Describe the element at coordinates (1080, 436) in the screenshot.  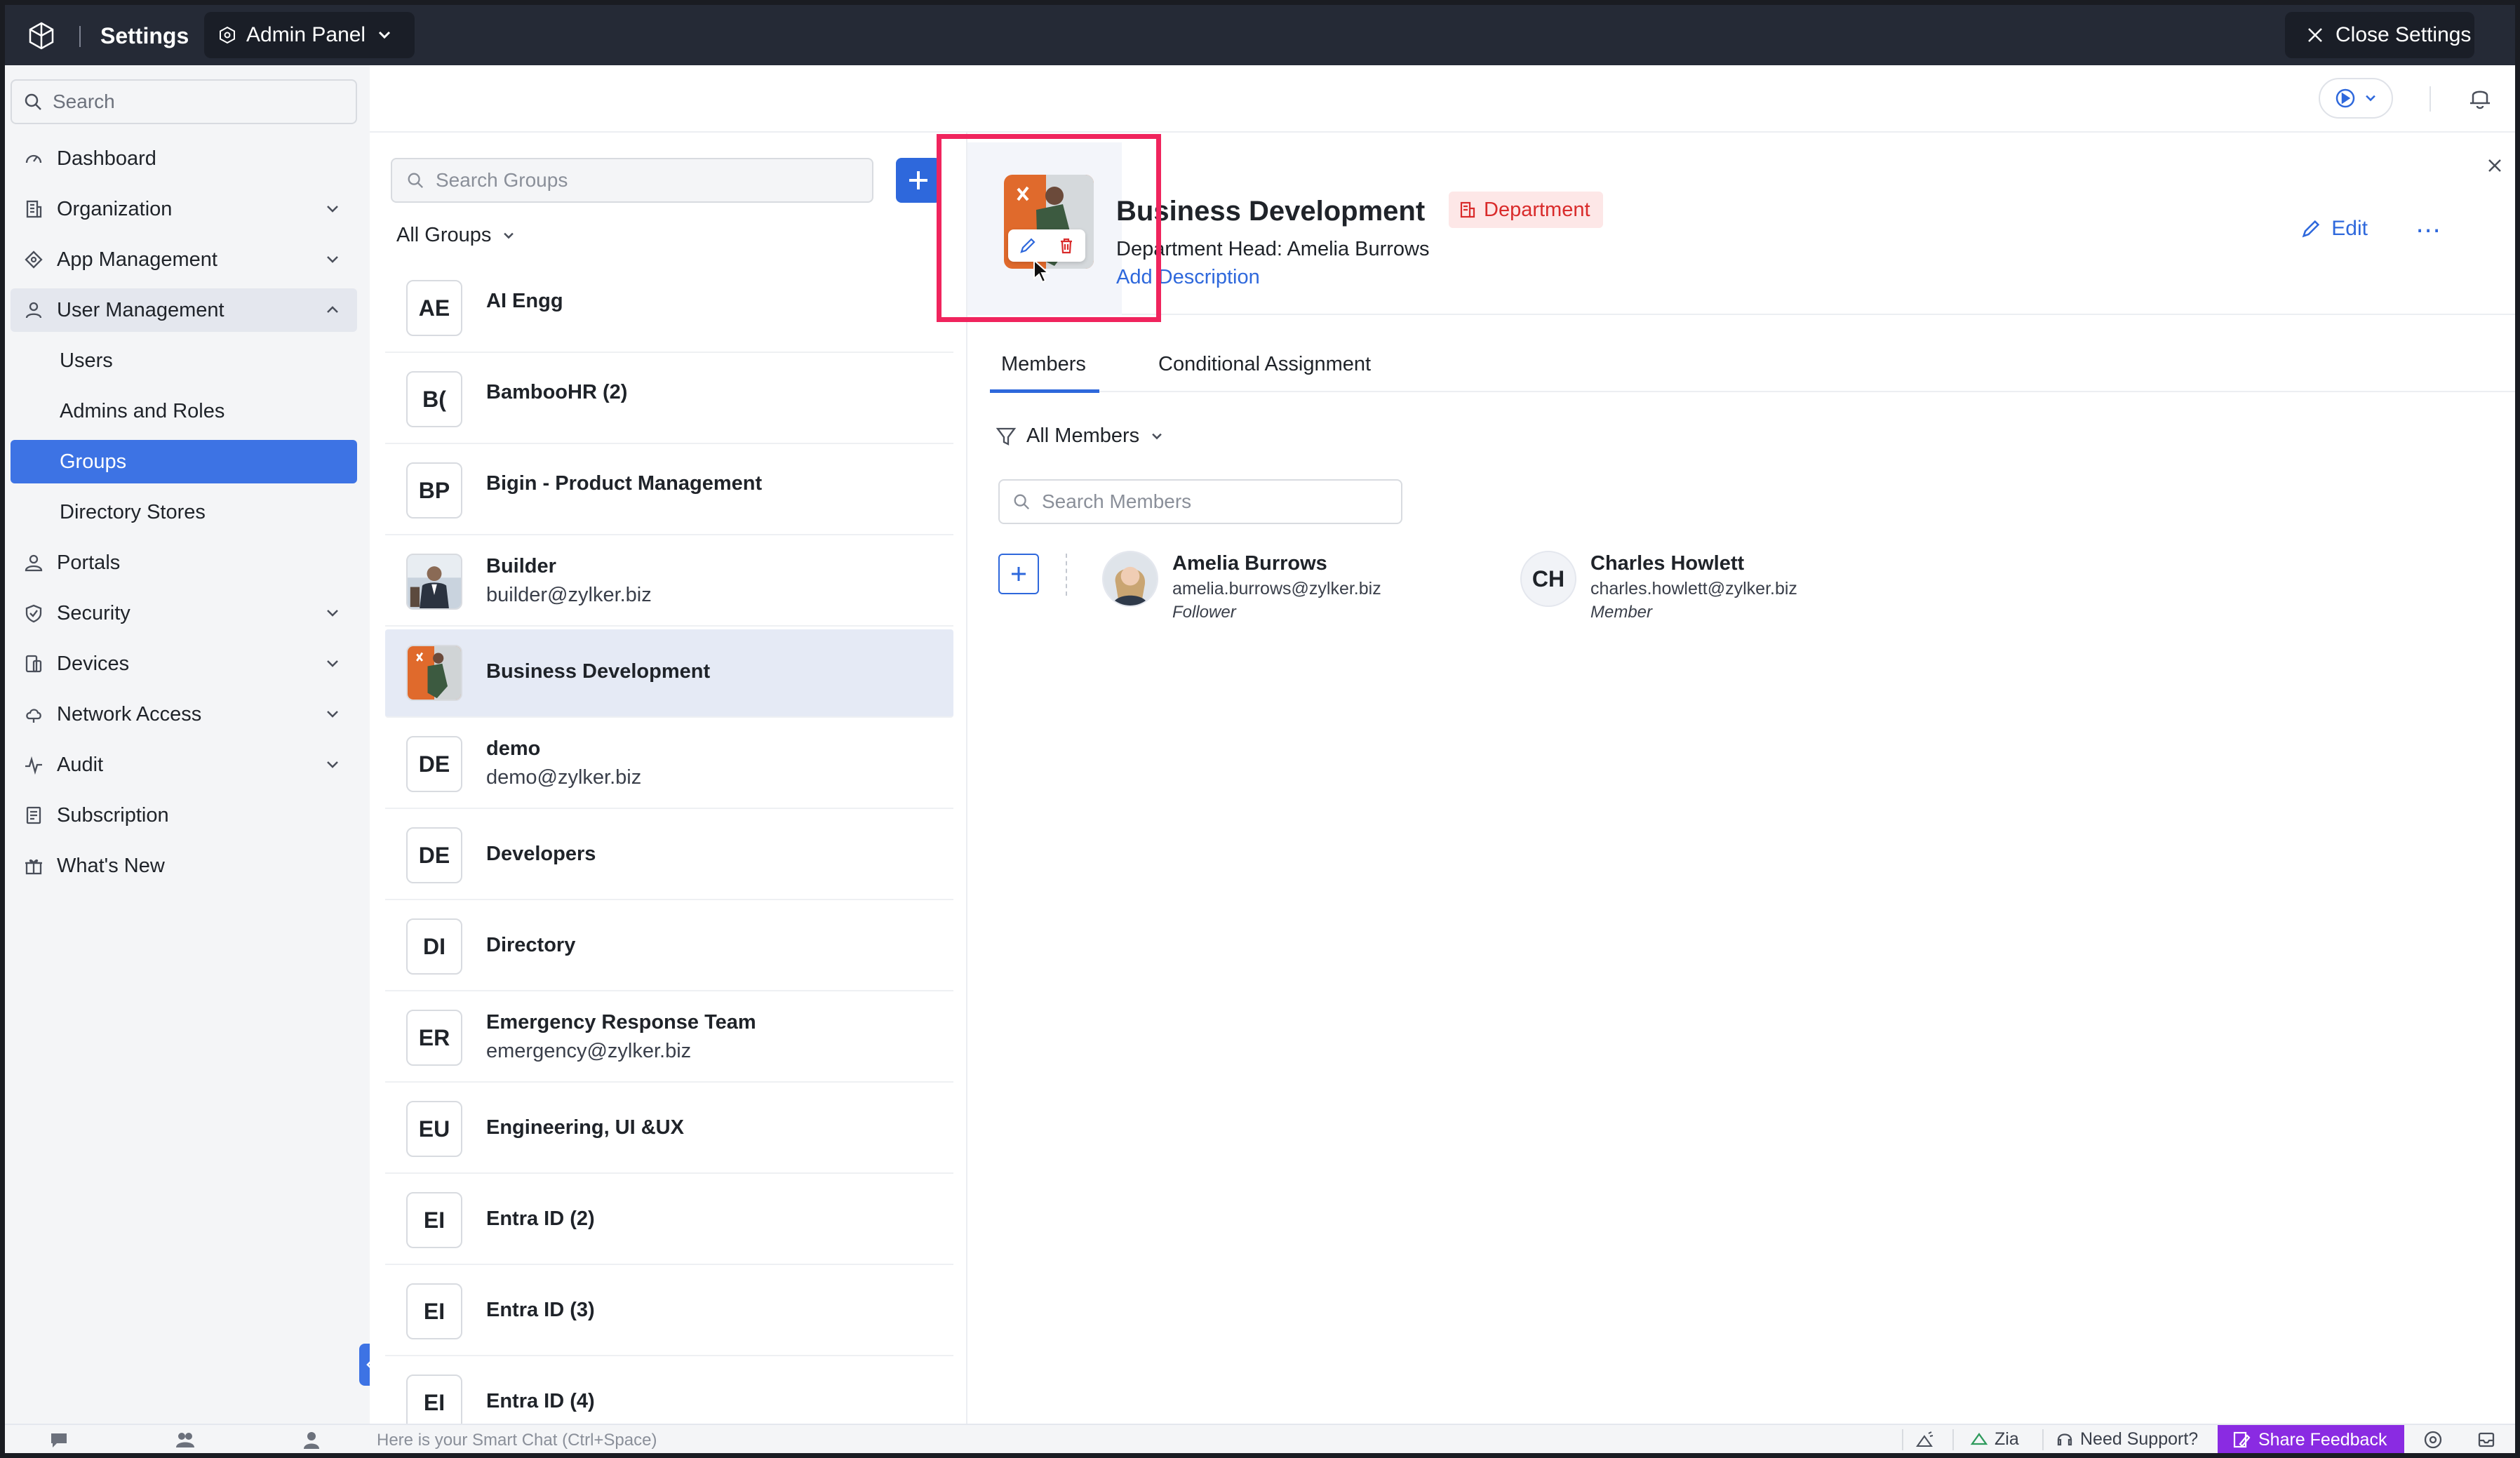
I see `all-members-filter: All Members` at that location.